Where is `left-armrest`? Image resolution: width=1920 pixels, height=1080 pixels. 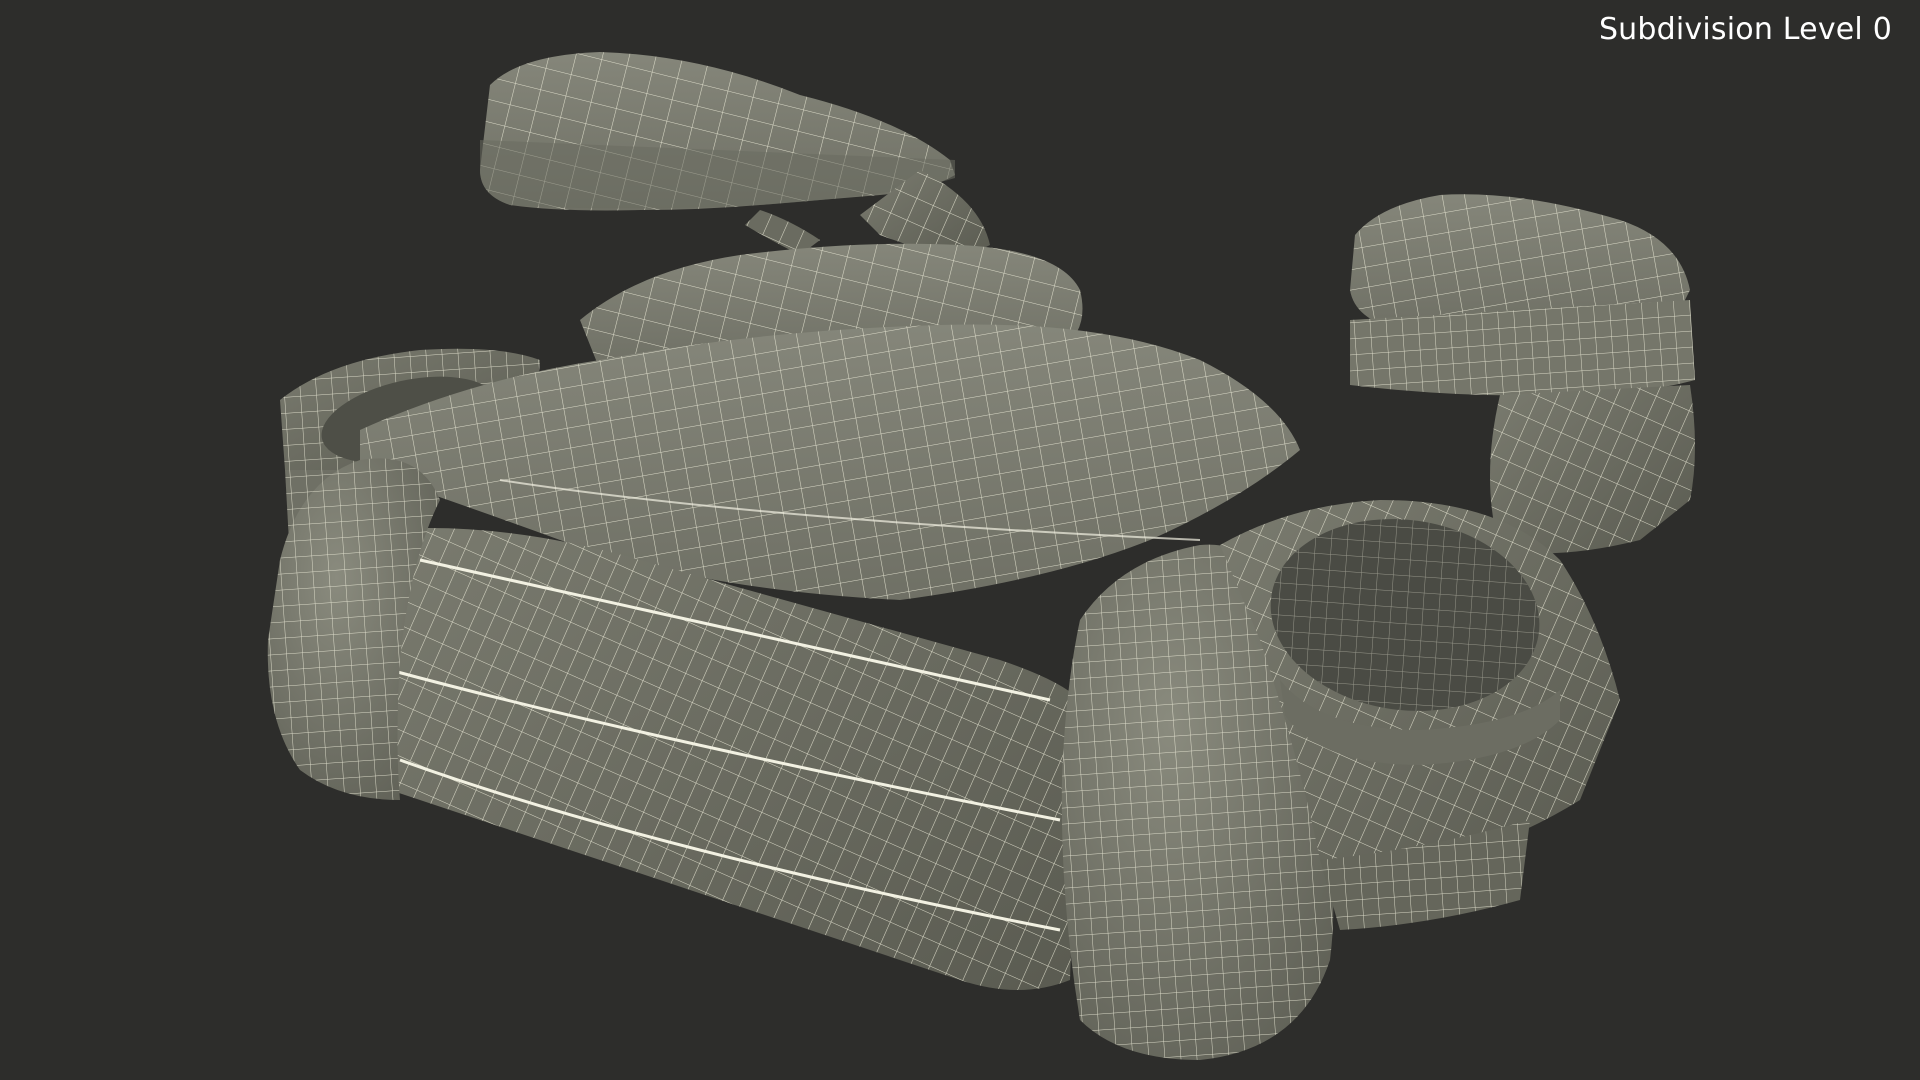
left-armrest is located at coordinates (735, 156).